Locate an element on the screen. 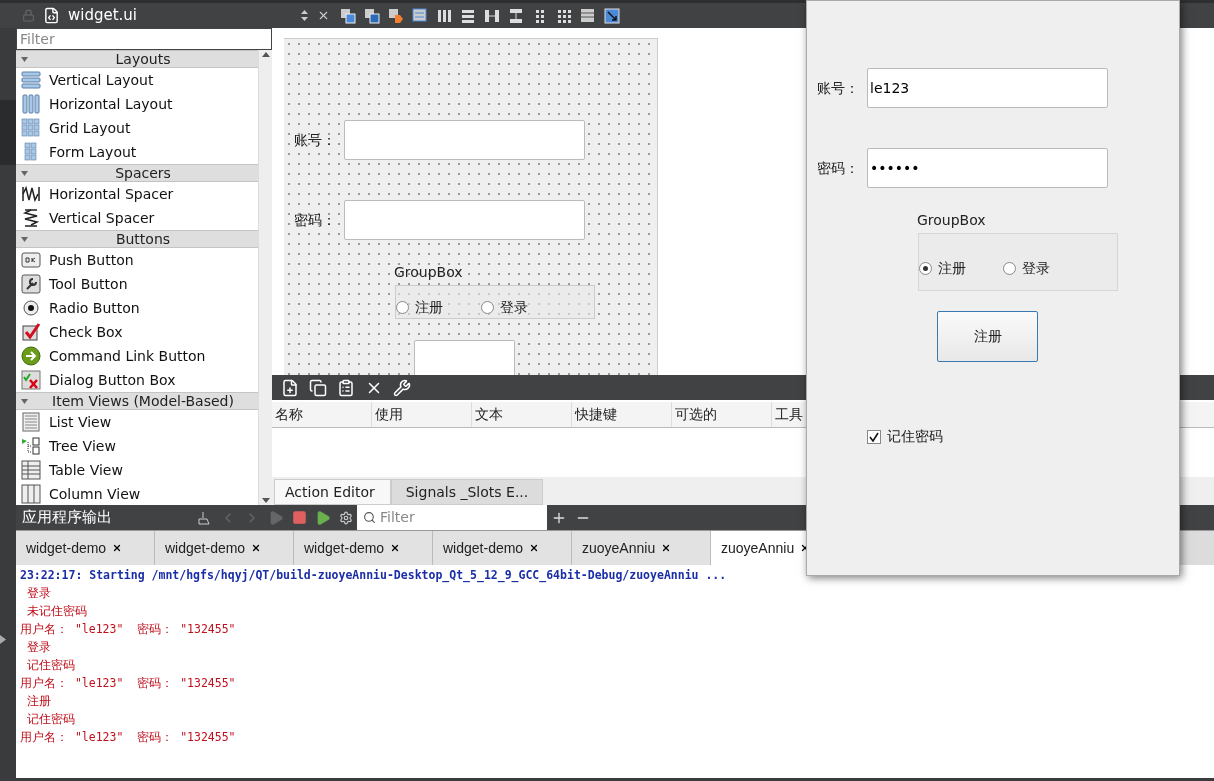  file-name: widget.ui is located at coordinates (180, 15).